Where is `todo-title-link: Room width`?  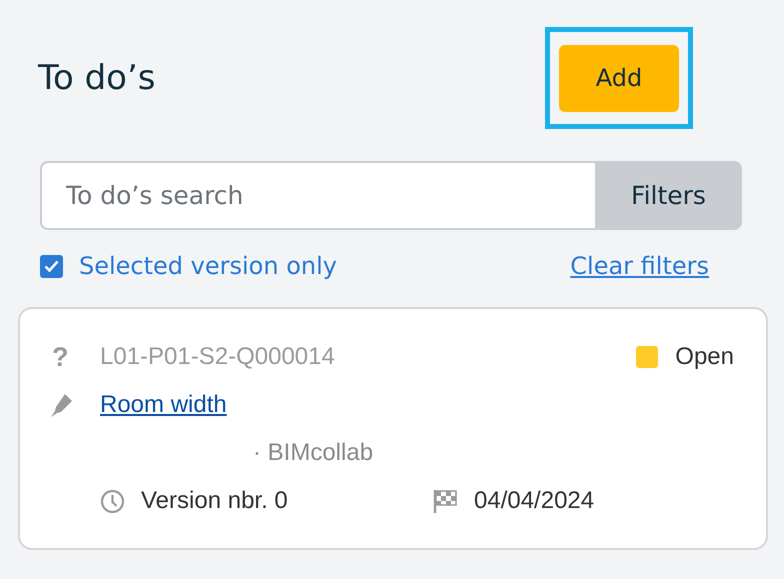 todo-title-link: Room width is located at coordinates (163, 405).